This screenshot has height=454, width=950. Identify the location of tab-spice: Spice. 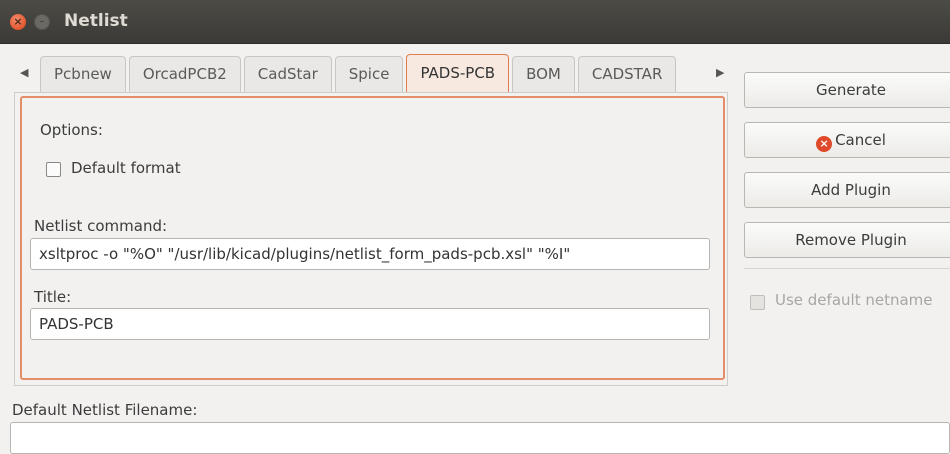
(369, 74).